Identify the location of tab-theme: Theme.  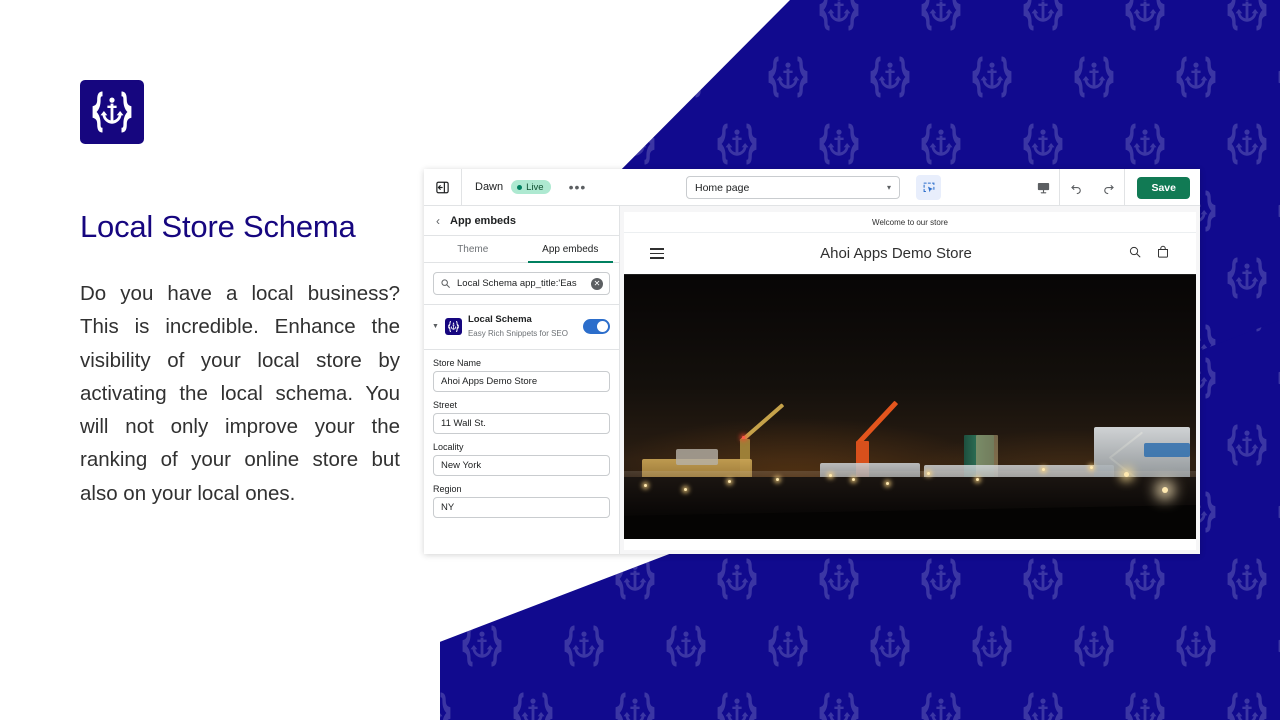
(473, 249).